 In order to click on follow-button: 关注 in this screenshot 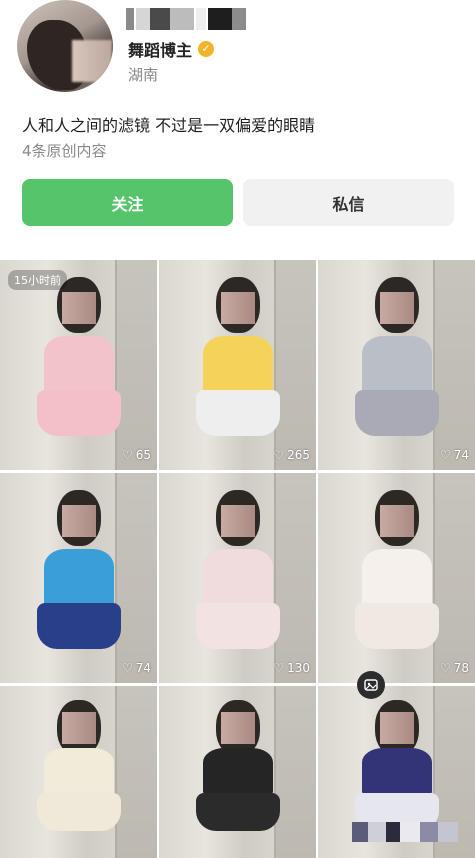, I will do `click(127, 202)`.